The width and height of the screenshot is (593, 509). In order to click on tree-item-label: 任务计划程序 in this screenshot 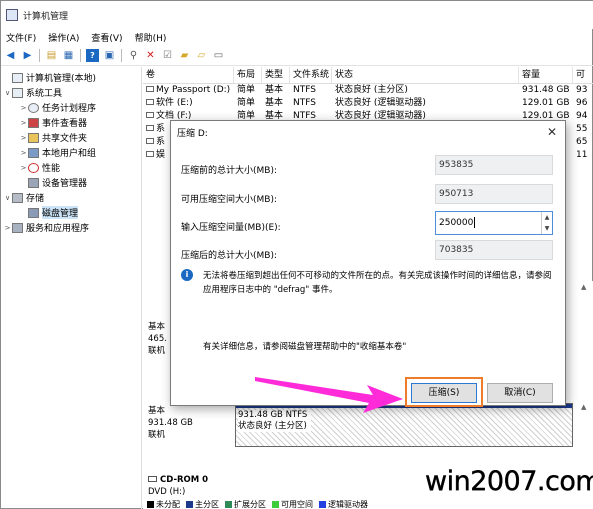, I will do `click(69, 109)`.